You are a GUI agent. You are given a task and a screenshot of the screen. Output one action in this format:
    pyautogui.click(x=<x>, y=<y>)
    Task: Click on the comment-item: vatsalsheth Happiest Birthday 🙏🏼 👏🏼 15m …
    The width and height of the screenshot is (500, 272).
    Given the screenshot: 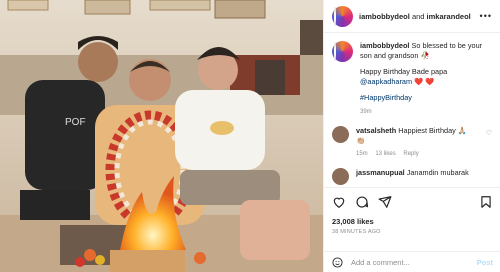 What is the action you would take?
    pyautogui.click(x=412, y=142)
    